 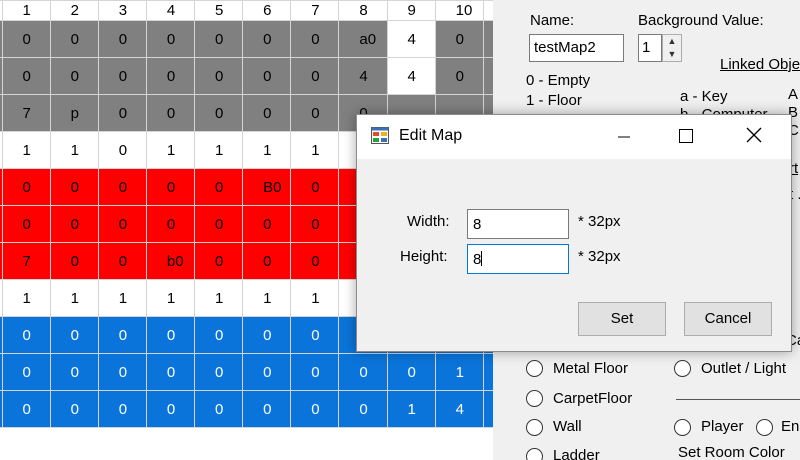 I want to click on set-room-color-label: Set Room Color, so click(x=731, y=452).